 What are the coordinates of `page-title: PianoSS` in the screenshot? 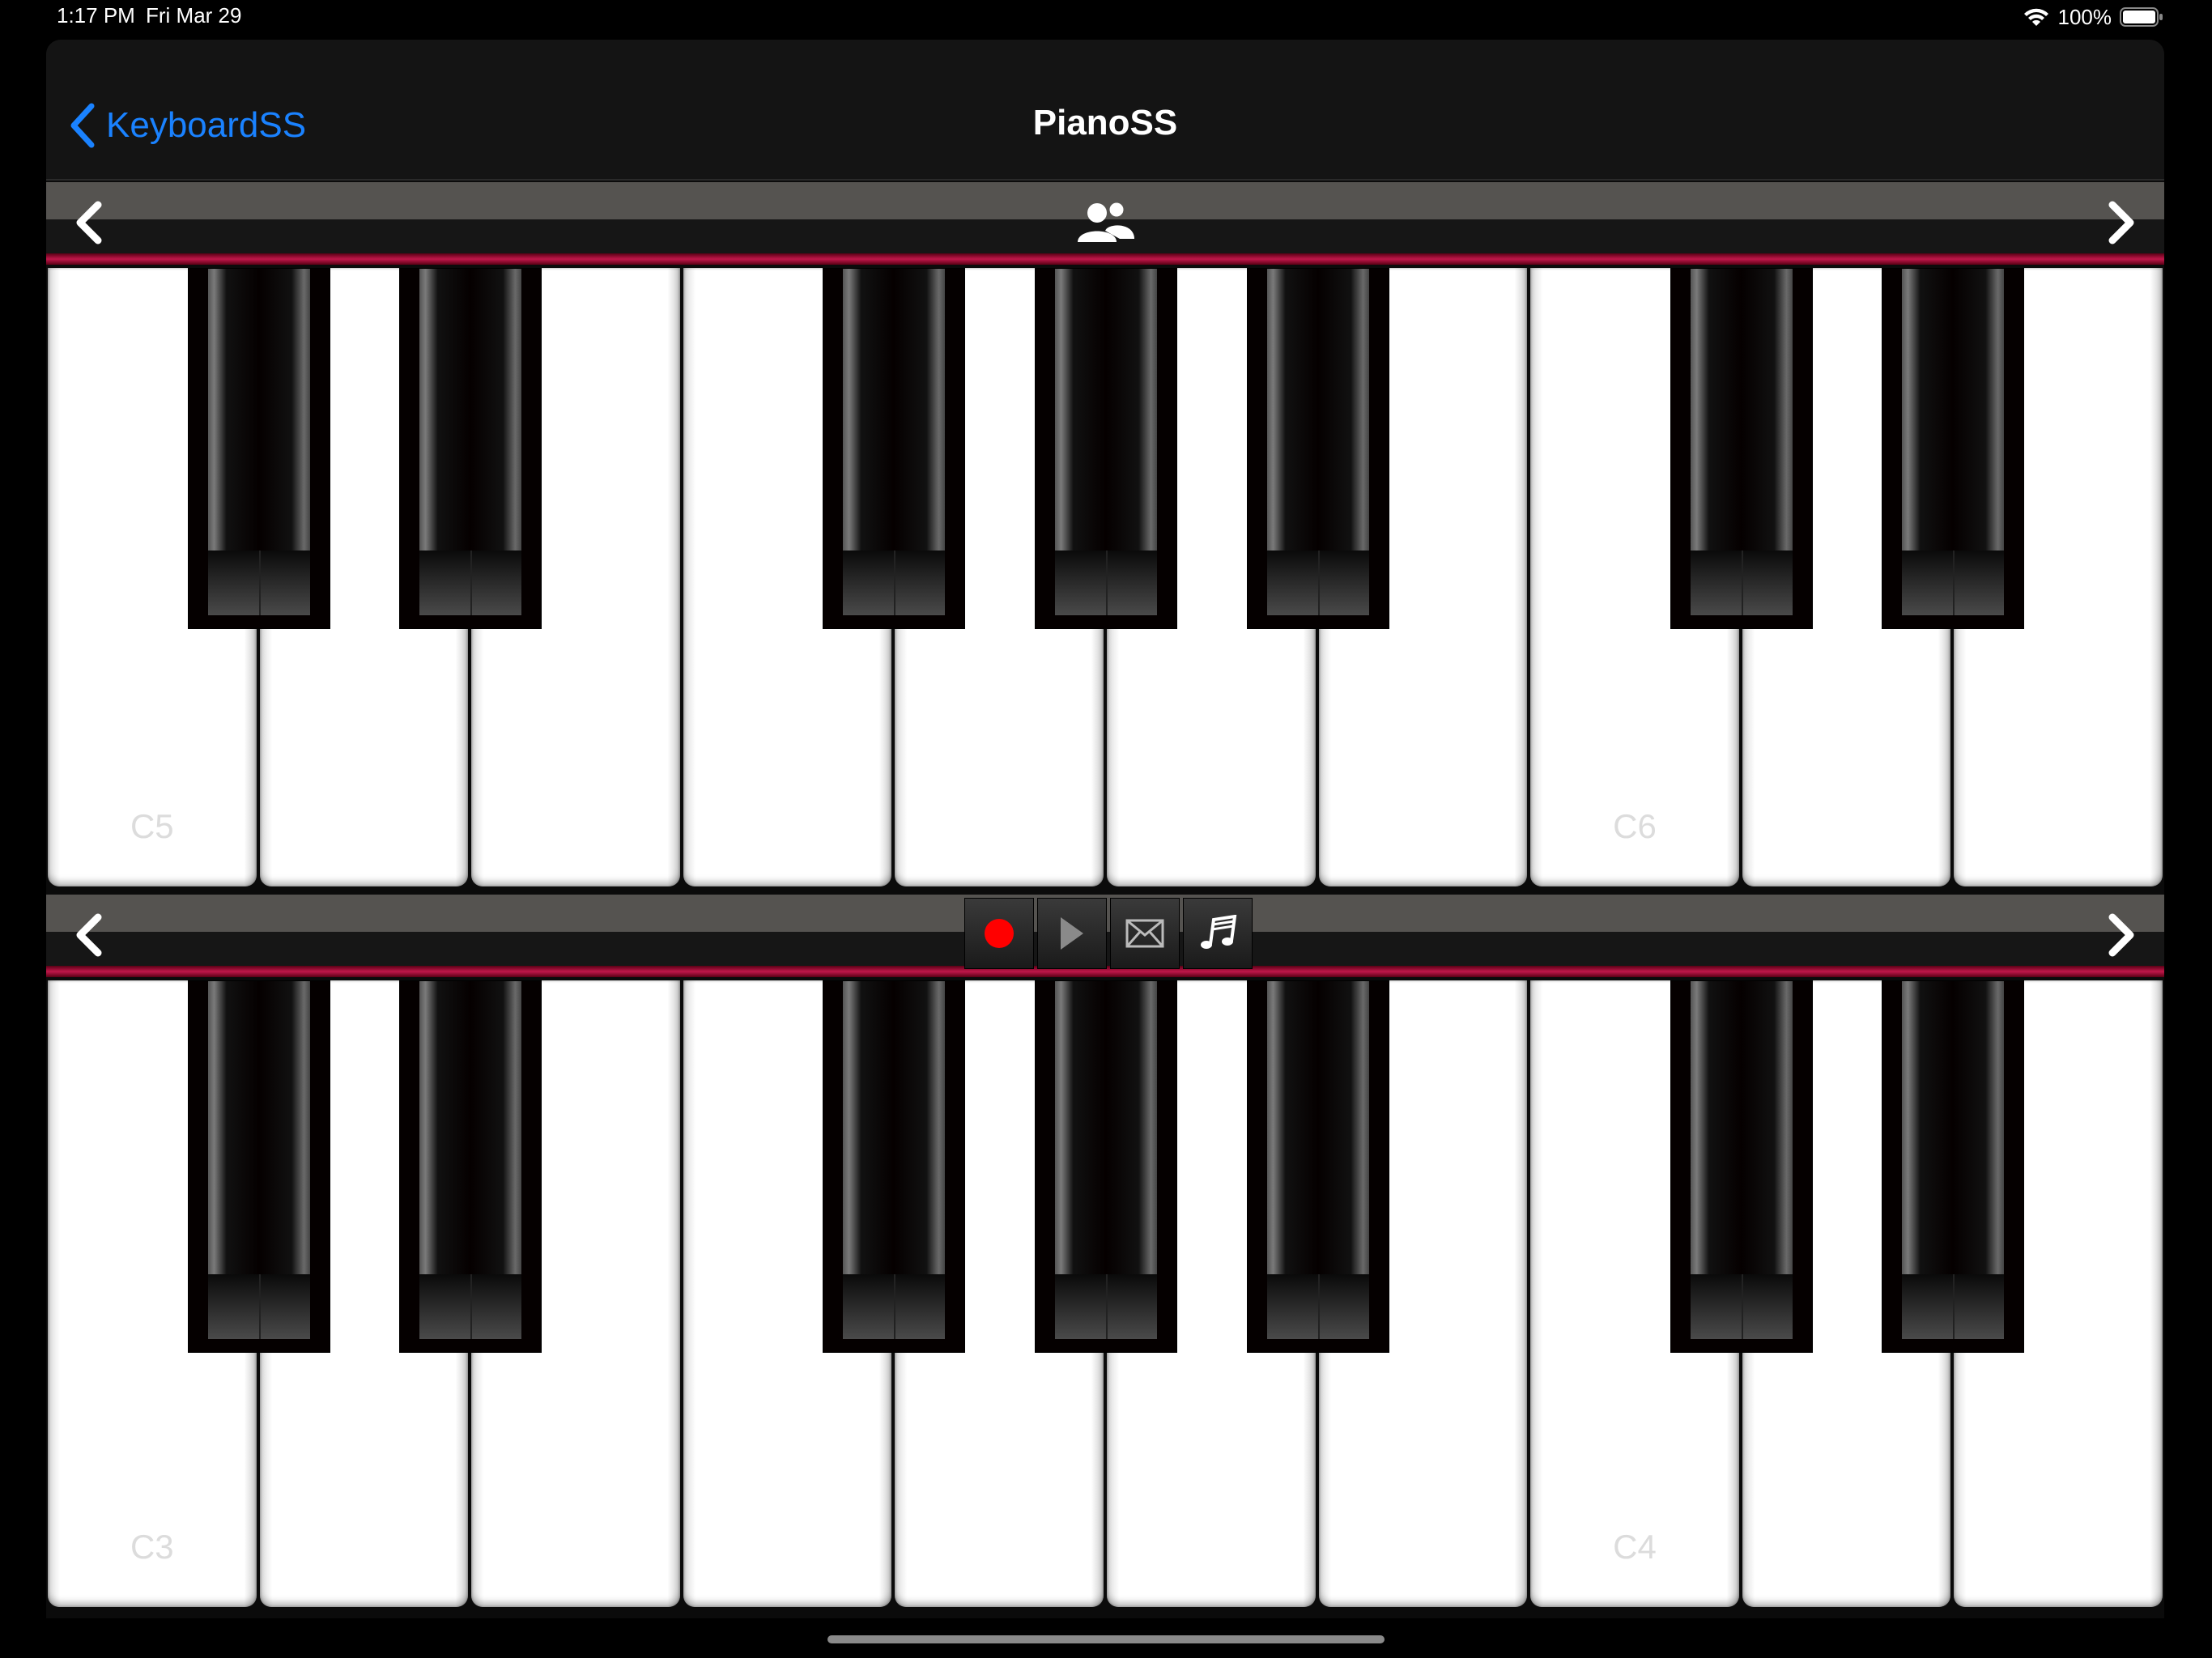 It's located at (1105, 122).